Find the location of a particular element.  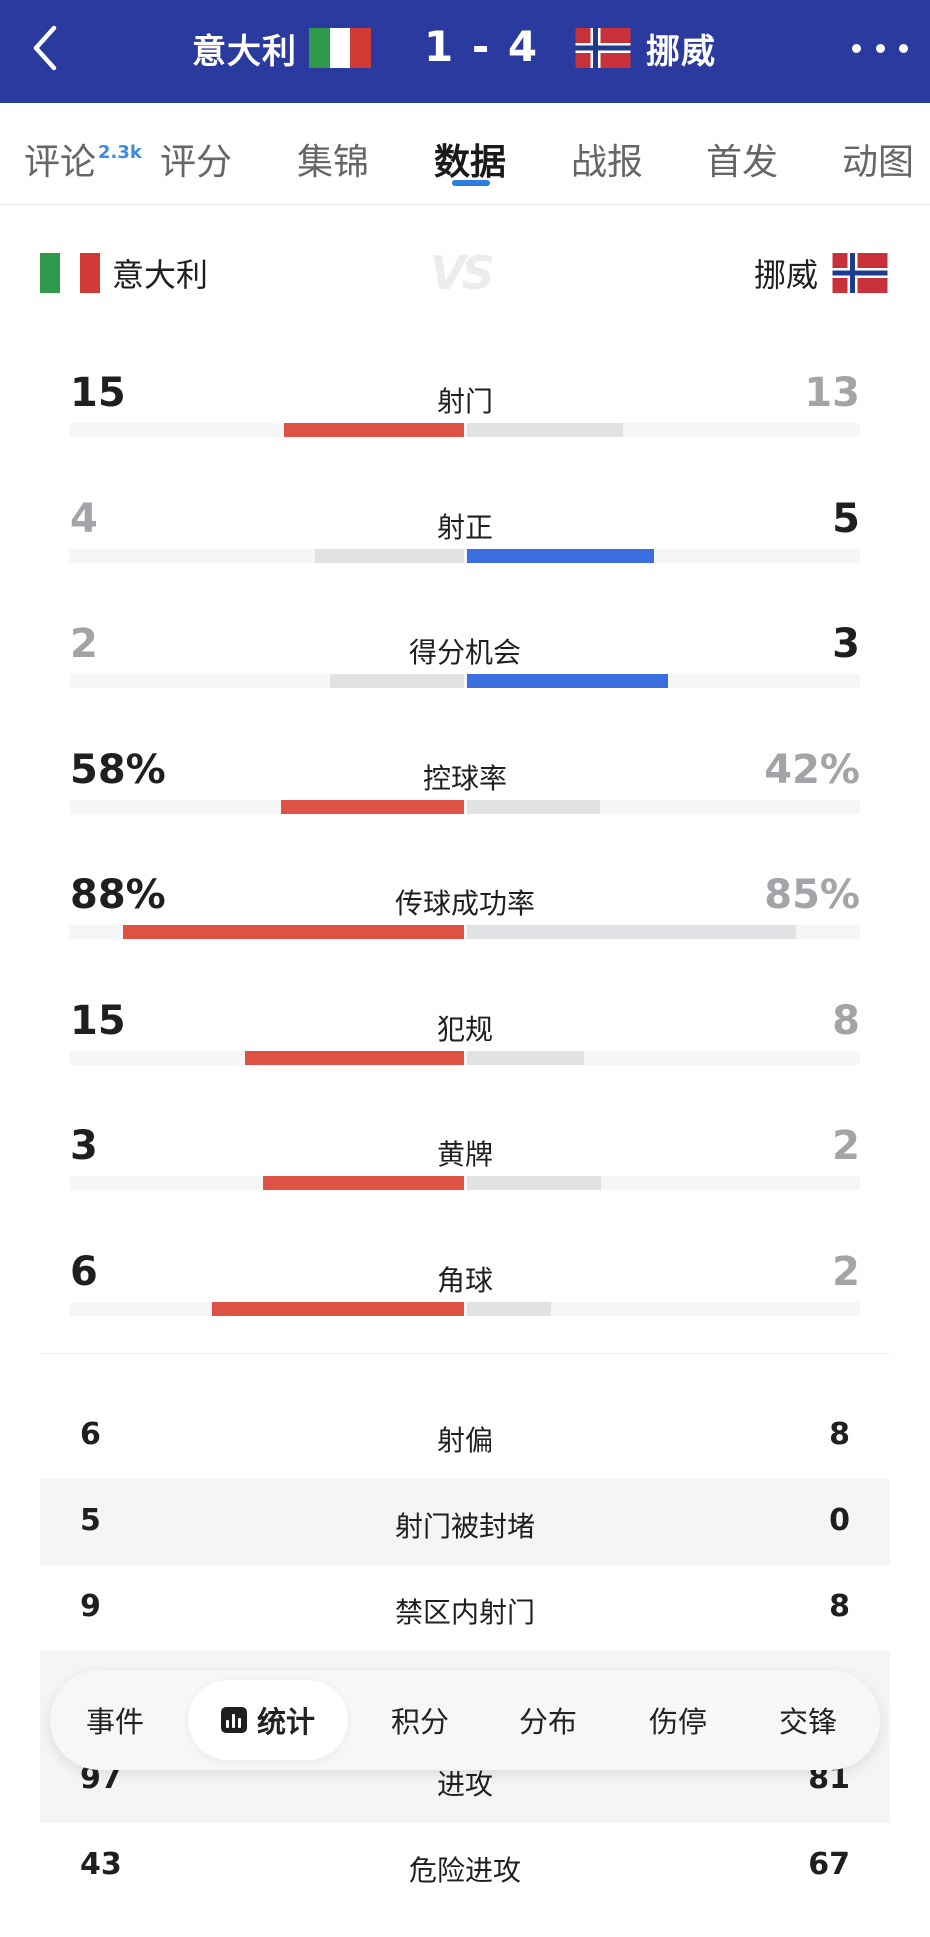

stat-away-value: 0 is located at coordinates (839, 1520).